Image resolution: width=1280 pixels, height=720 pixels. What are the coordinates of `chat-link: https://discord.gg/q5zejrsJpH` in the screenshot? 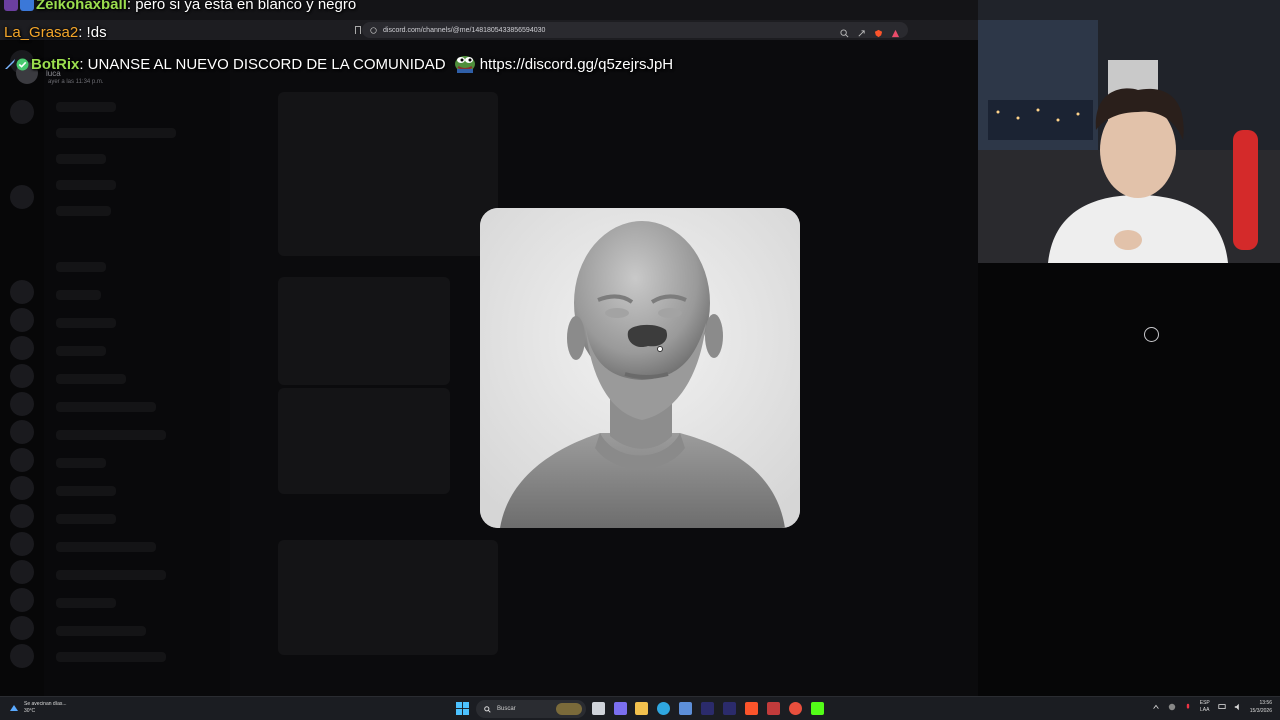 It's located at (576, 64).